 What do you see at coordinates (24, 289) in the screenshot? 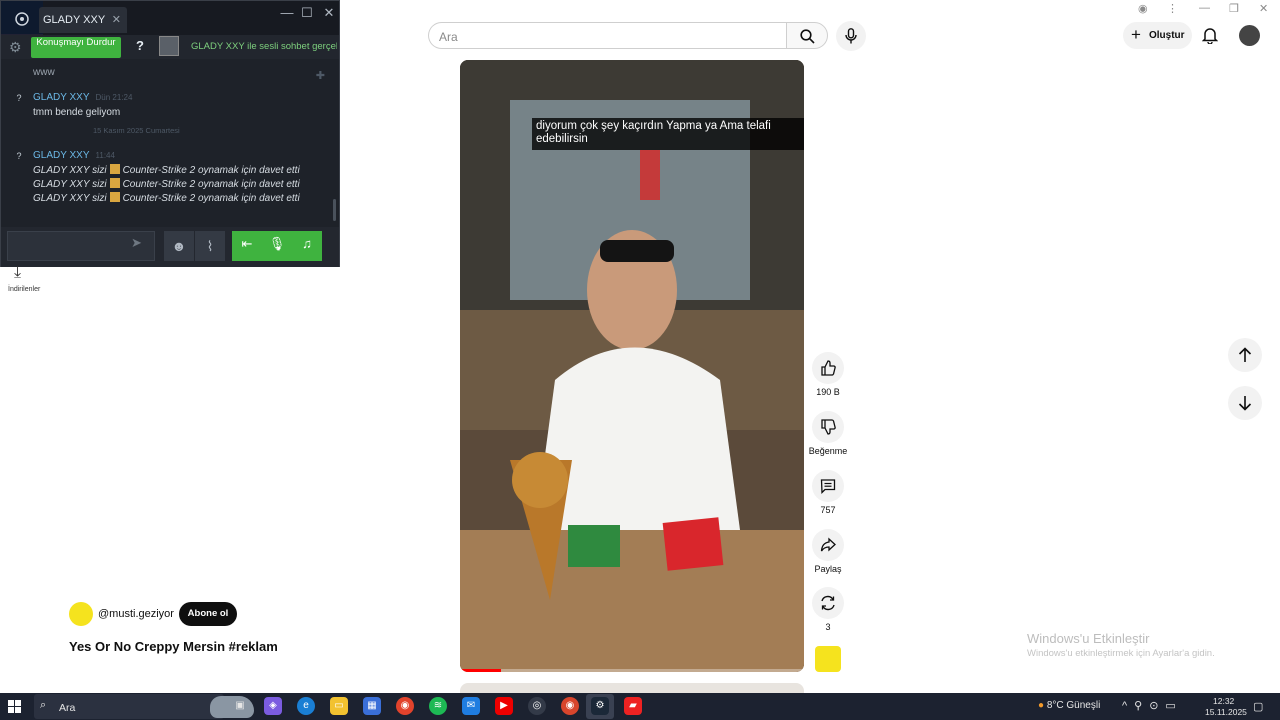
I see `downloads-label: İndirilenler` at bounding box center [24, 289].